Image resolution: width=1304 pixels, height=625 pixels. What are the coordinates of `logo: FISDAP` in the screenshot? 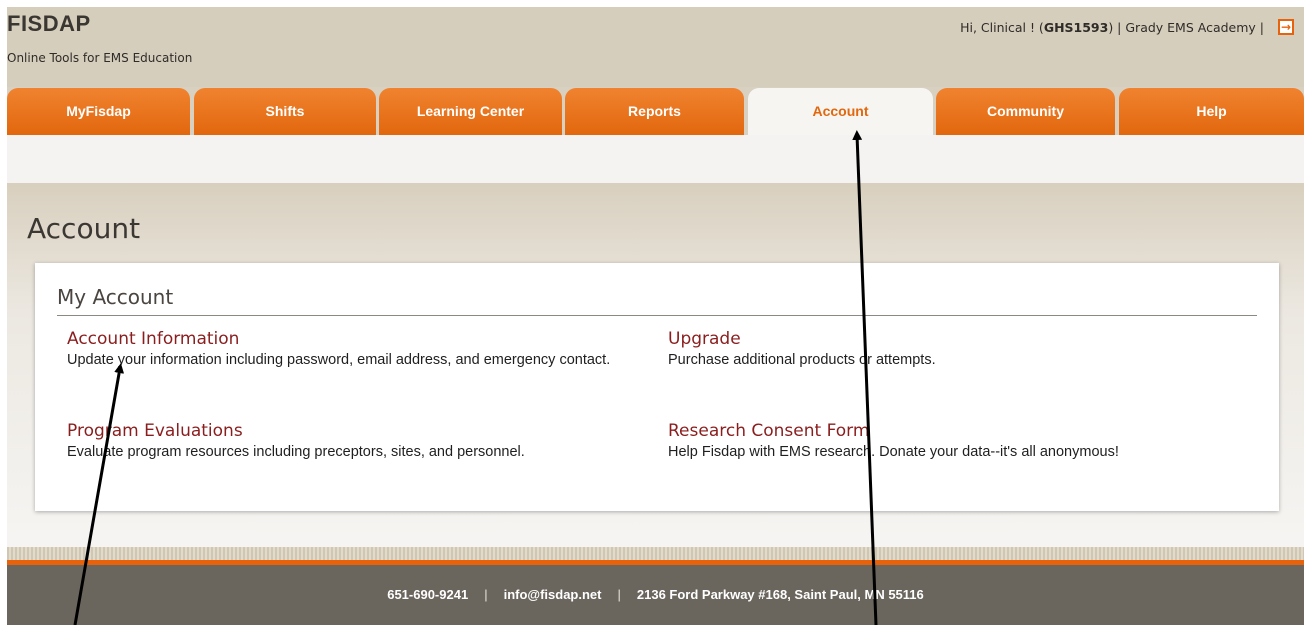 It's located at (49, 24).